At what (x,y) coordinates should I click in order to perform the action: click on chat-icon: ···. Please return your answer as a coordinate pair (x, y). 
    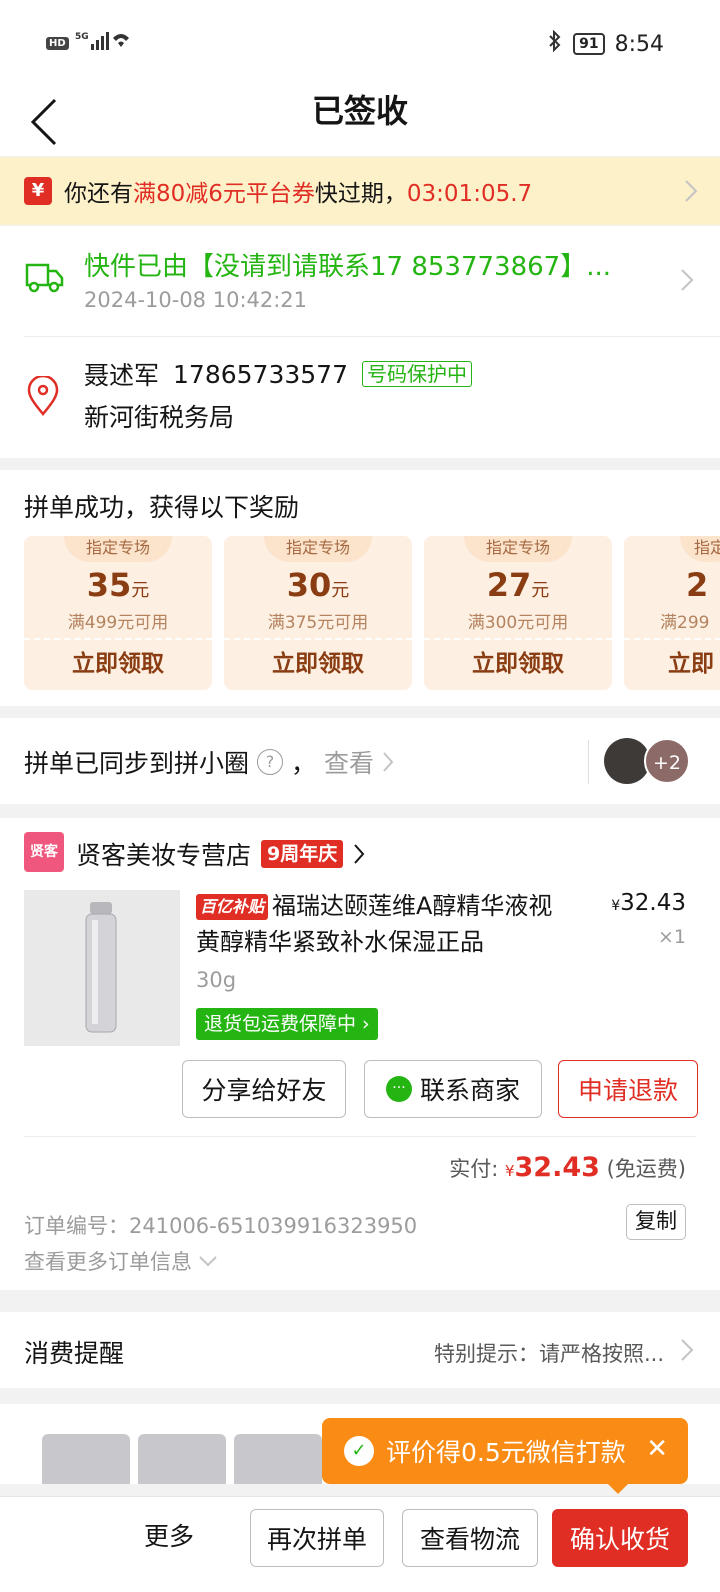
    Looking at the image, I should click on (398, 1089).